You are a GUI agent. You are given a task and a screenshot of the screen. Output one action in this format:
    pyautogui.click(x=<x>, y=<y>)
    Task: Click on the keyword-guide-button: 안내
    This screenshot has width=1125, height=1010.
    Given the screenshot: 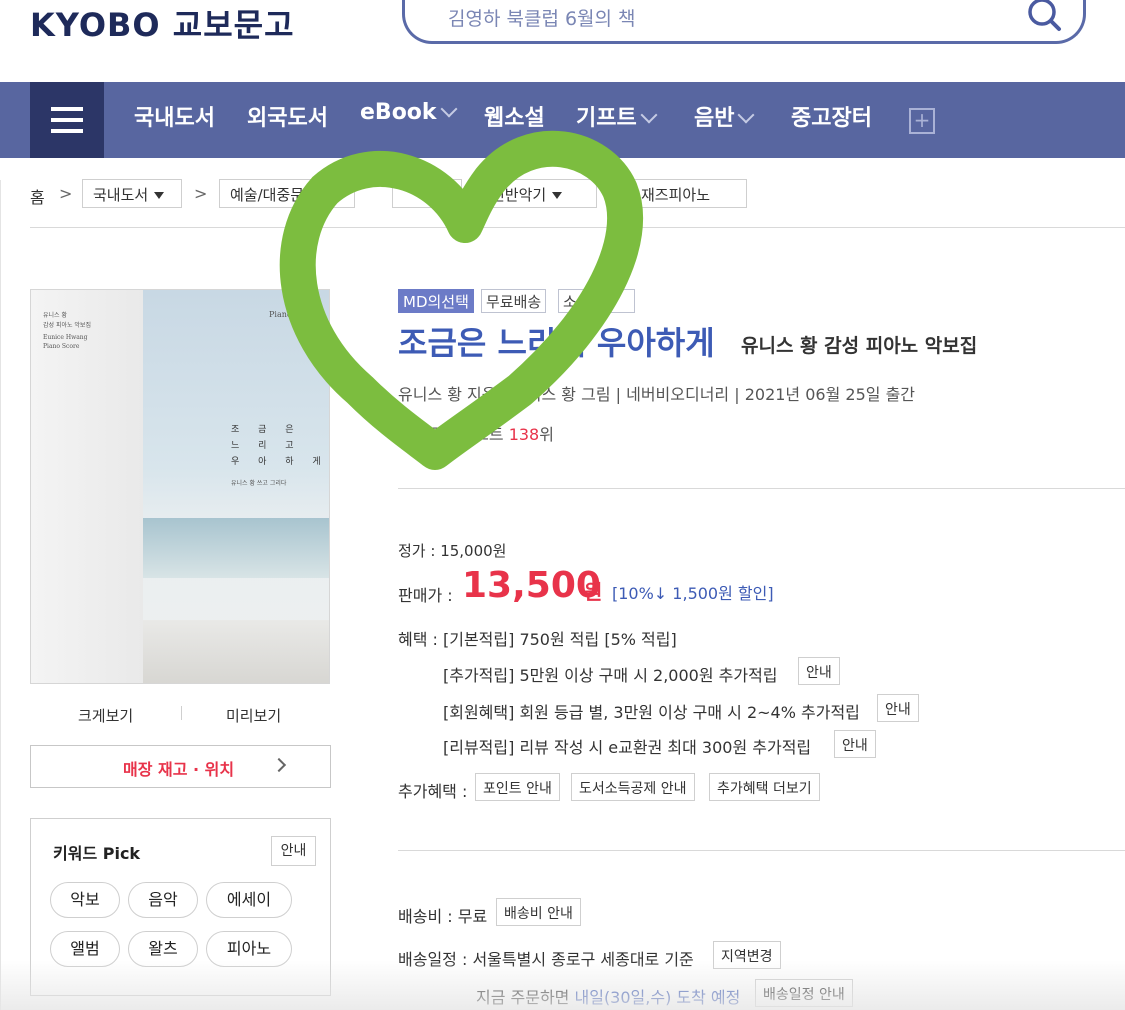 What is the action you would take?
    pyautogui.click(x=293, y=851)
    